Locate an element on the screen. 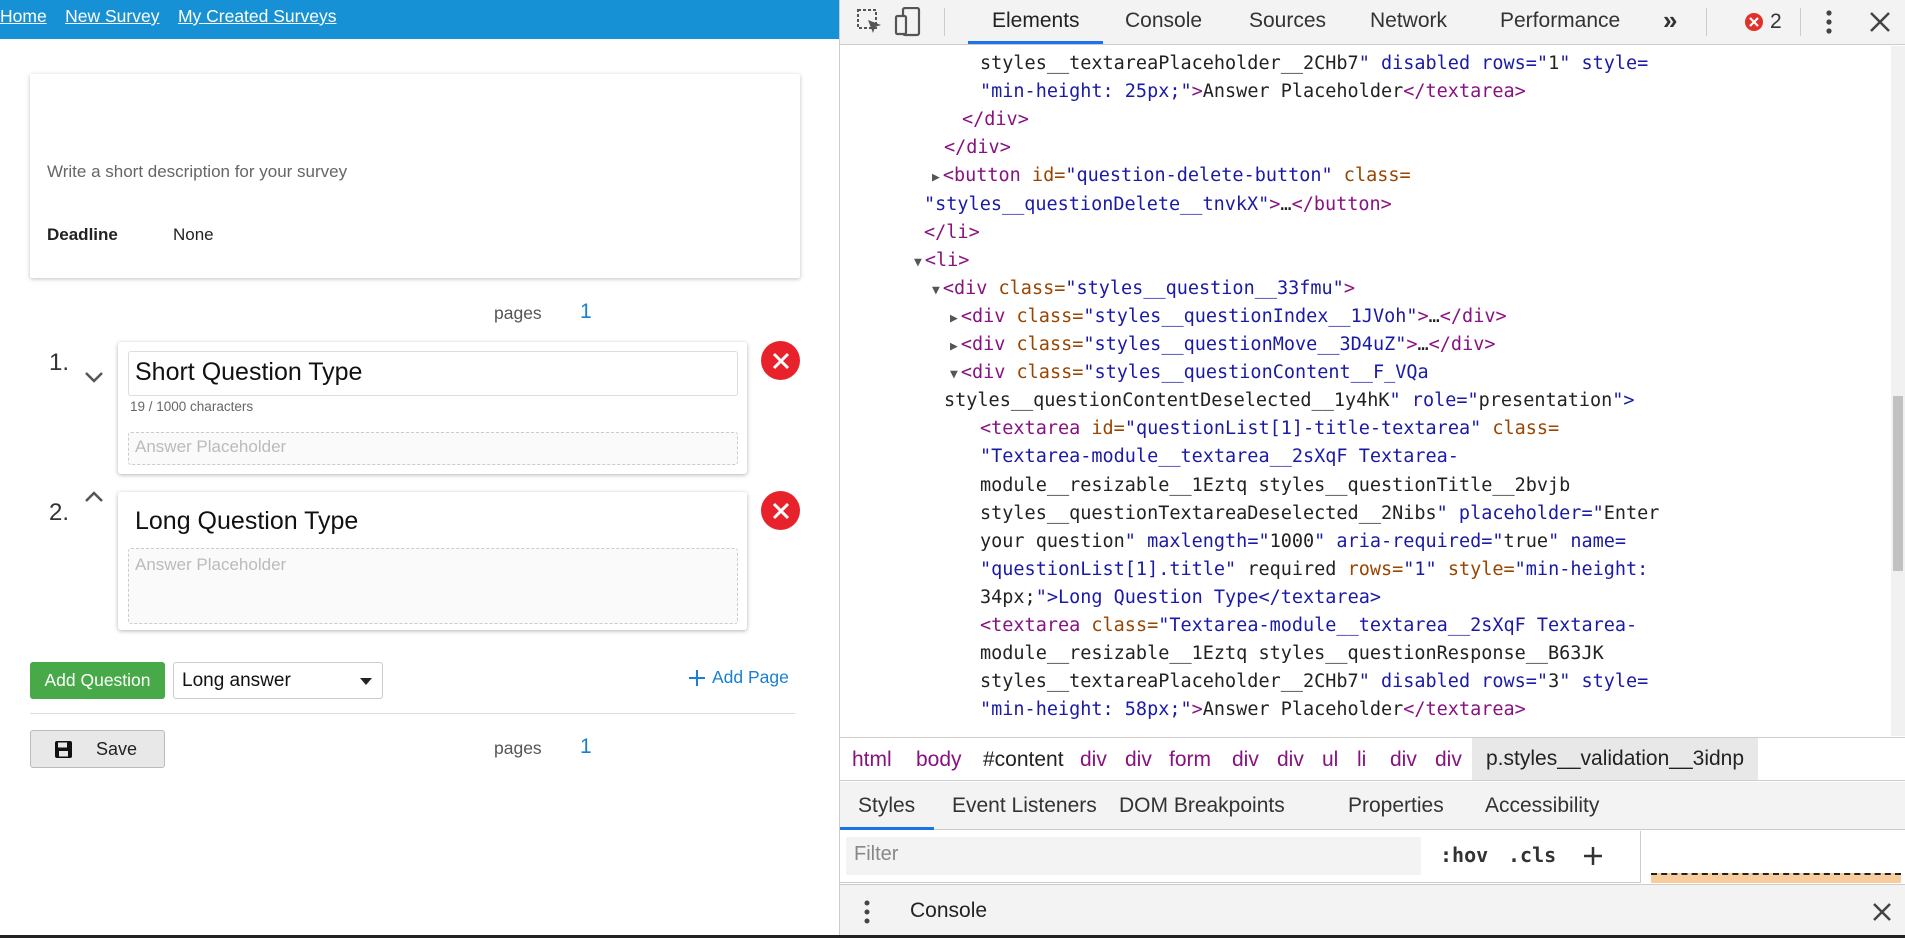  subtab-event-listeners: Event Listeners is located at coordinates (1024, 806).